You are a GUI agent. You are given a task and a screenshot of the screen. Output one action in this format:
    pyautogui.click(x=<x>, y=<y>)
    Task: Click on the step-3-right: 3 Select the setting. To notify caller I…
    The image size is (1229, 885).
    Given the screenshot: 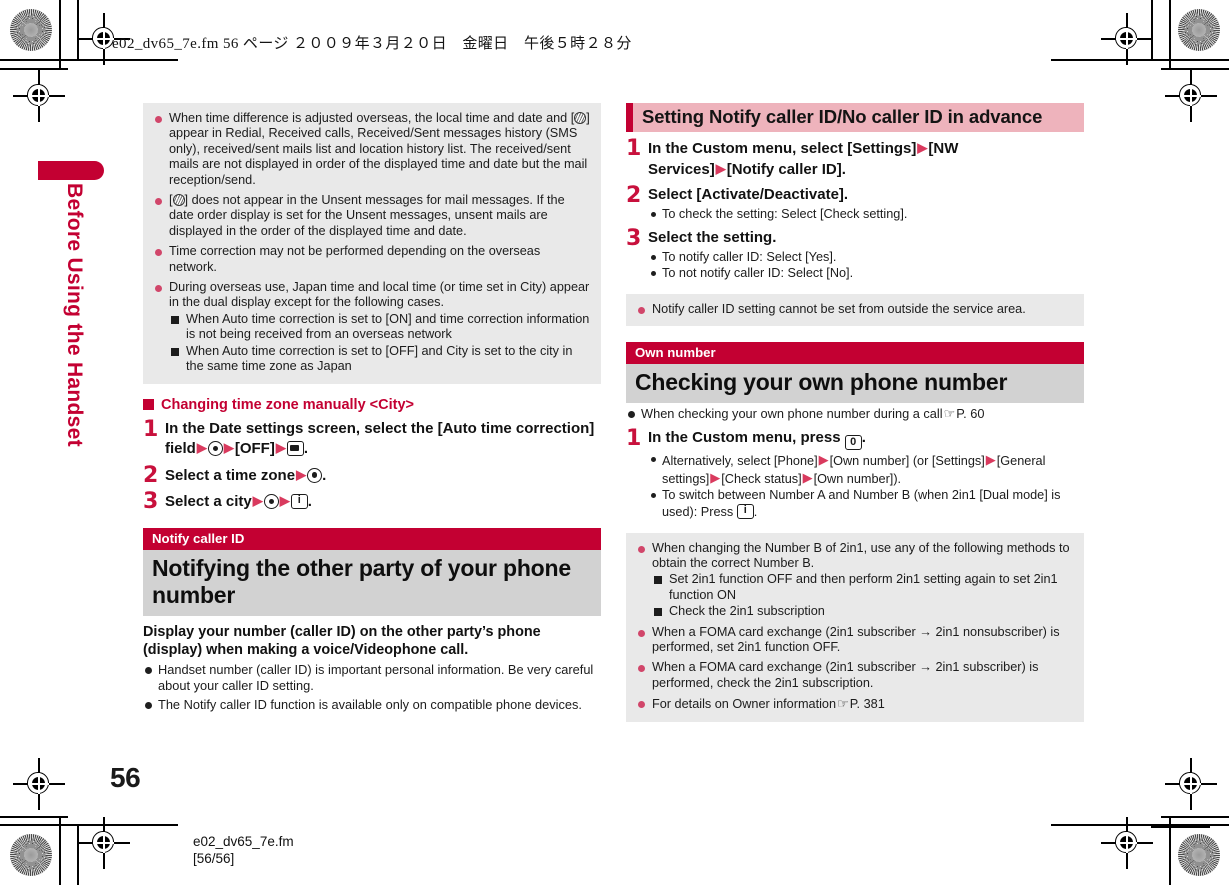 What is the action you would take?
    pyautogui.click(x=855, y=255)
    